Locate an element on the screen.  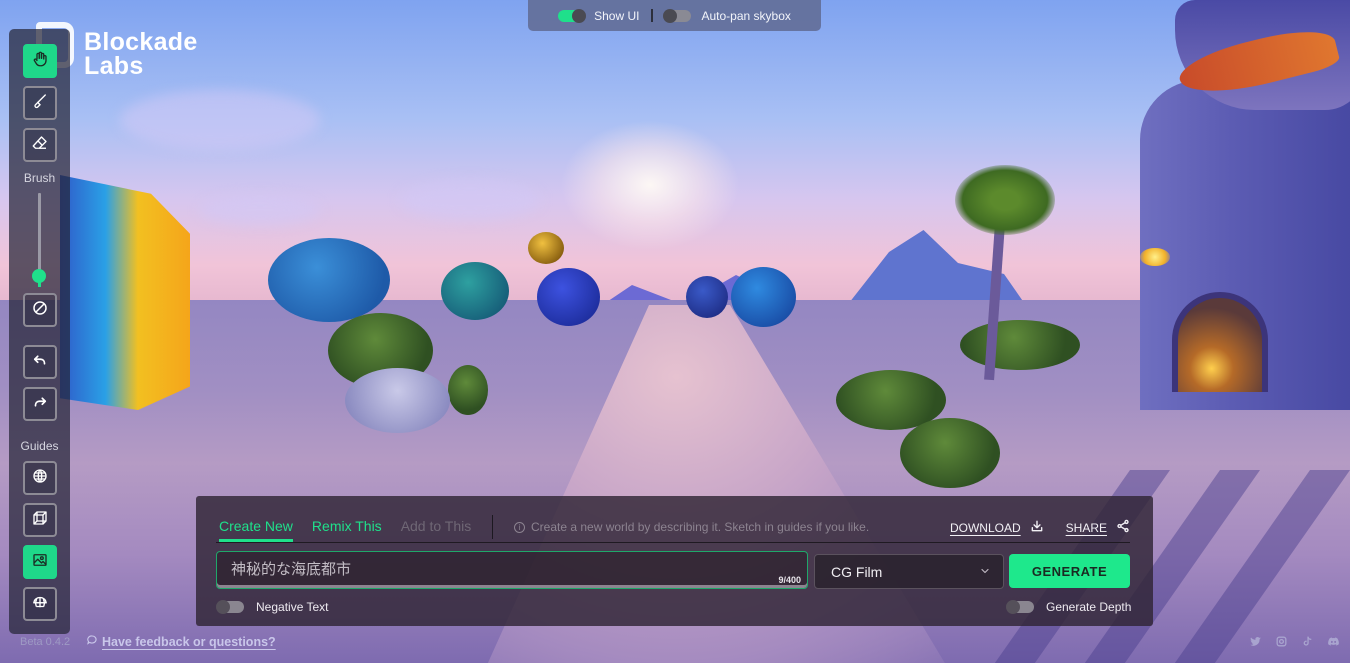
tower-door is located at coordinates (1220, 342).